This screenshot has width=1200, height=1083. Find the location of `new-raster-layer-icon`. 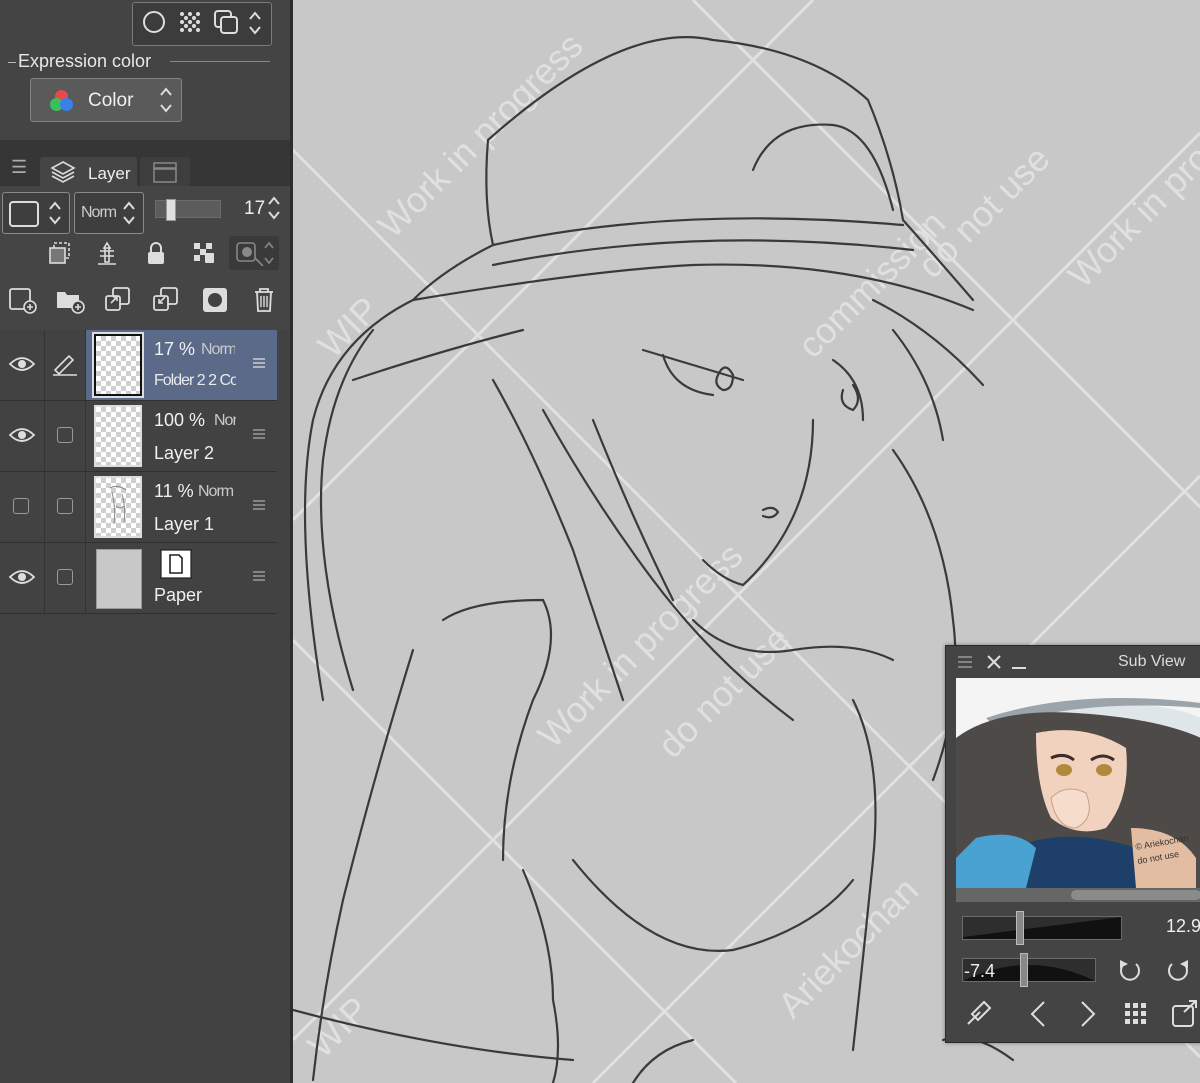

new-raster-layer-icon is located at coordinates (23, 300).